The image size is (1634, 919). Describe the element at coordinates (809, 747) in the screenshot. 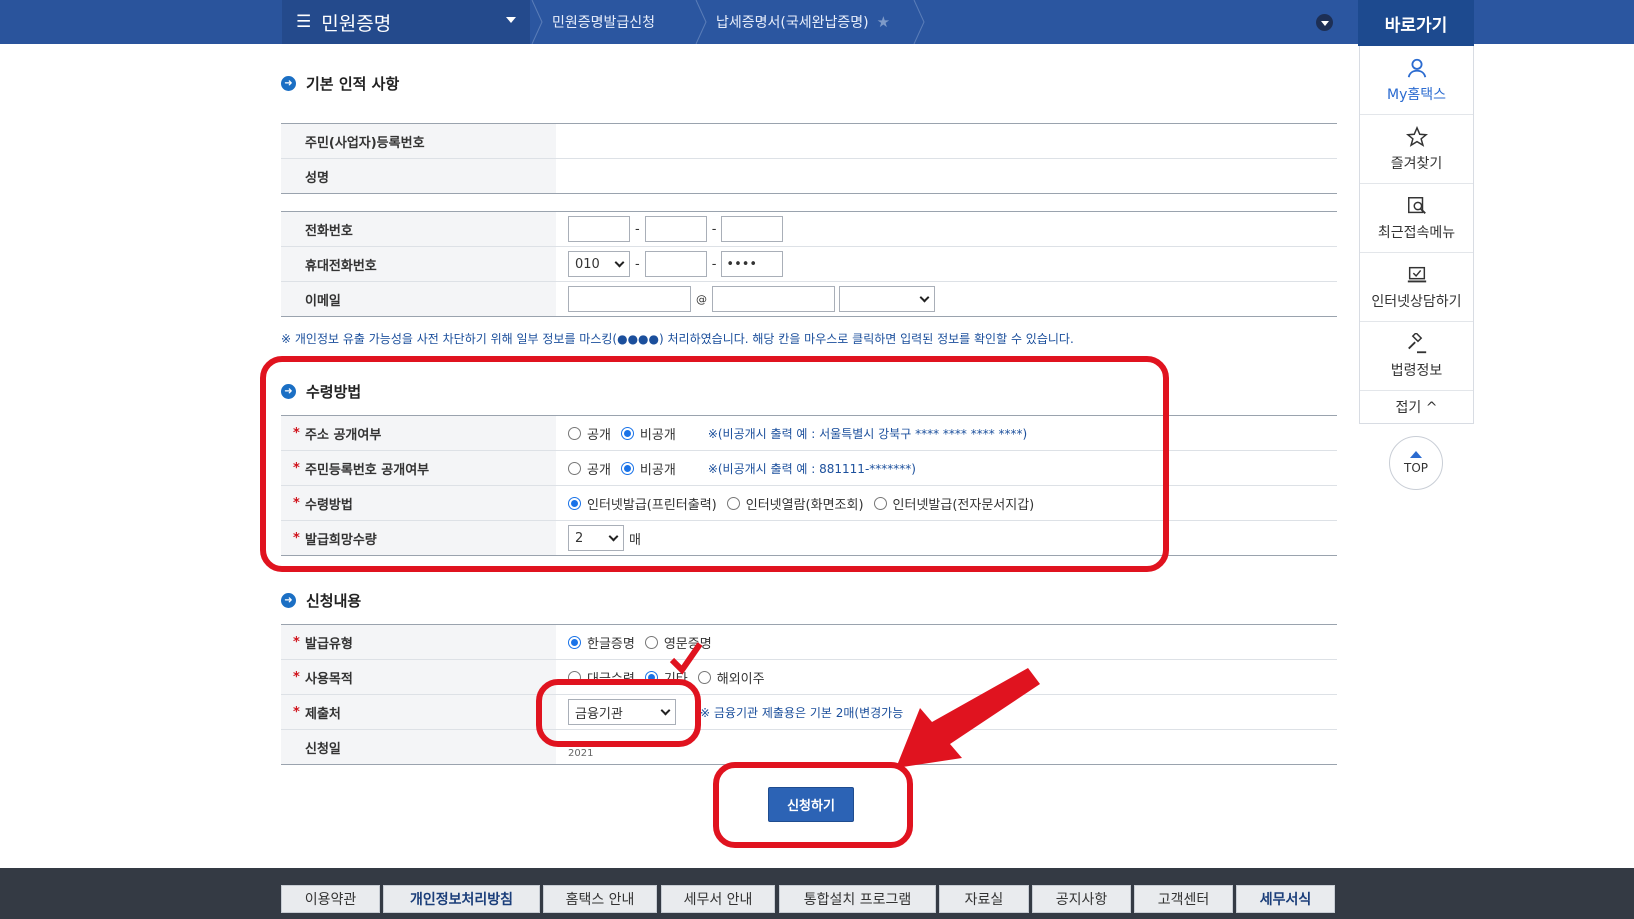

I see `table-row: 신청일 2021` at that location.